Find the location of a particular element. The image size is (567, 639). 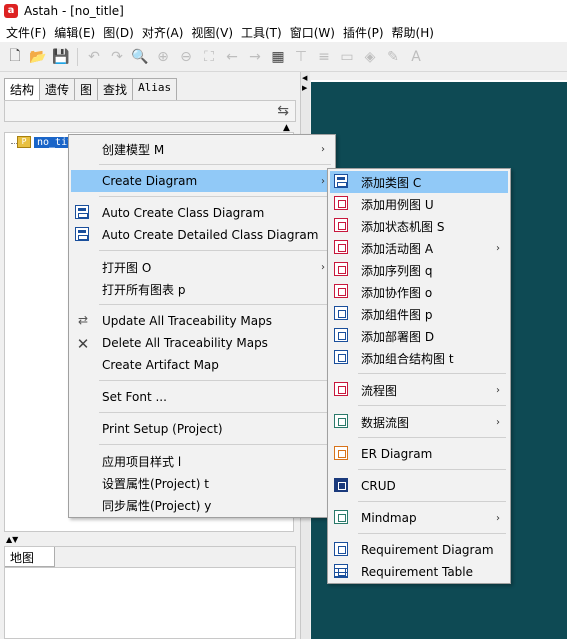

submenu-item-usecase-diagram: 添加用例图 U is located at coordinates (419, 204).